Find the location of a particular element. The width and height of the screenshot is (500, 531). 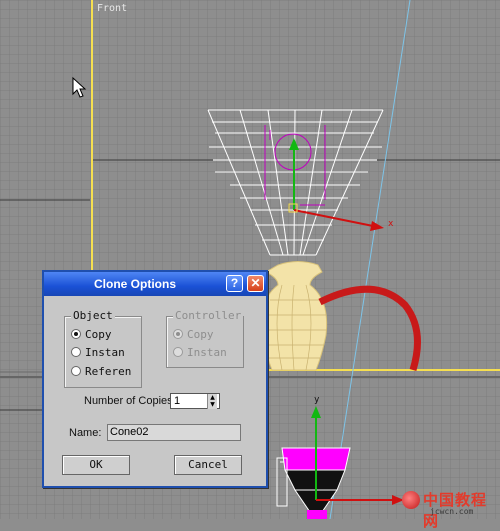

viewport-label: Front is located at coordinates (112, 8).